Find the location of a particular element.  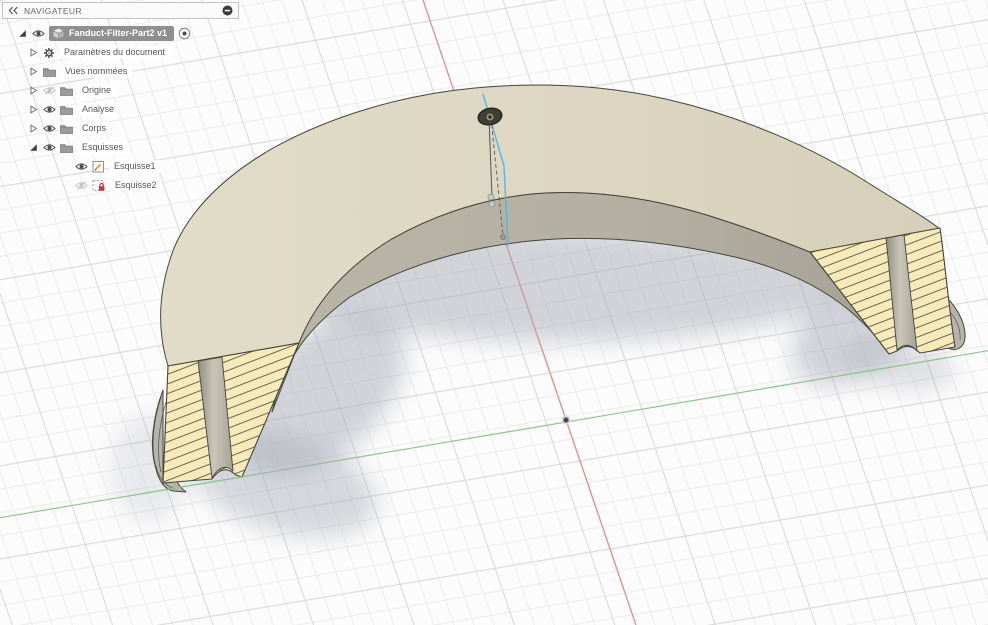

tree-item-label: Vues nommées is located at coordinates (96, 71).